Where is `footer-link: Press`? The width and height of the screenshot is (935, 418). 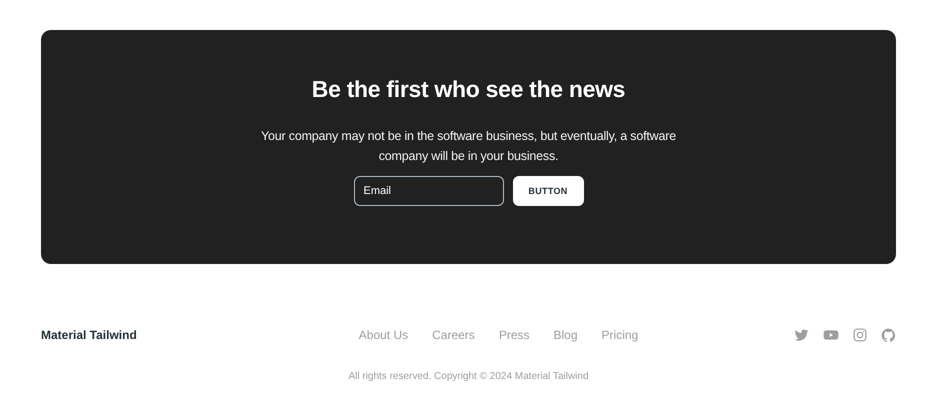
footer-link: Press is located at coordinates (514, 335).